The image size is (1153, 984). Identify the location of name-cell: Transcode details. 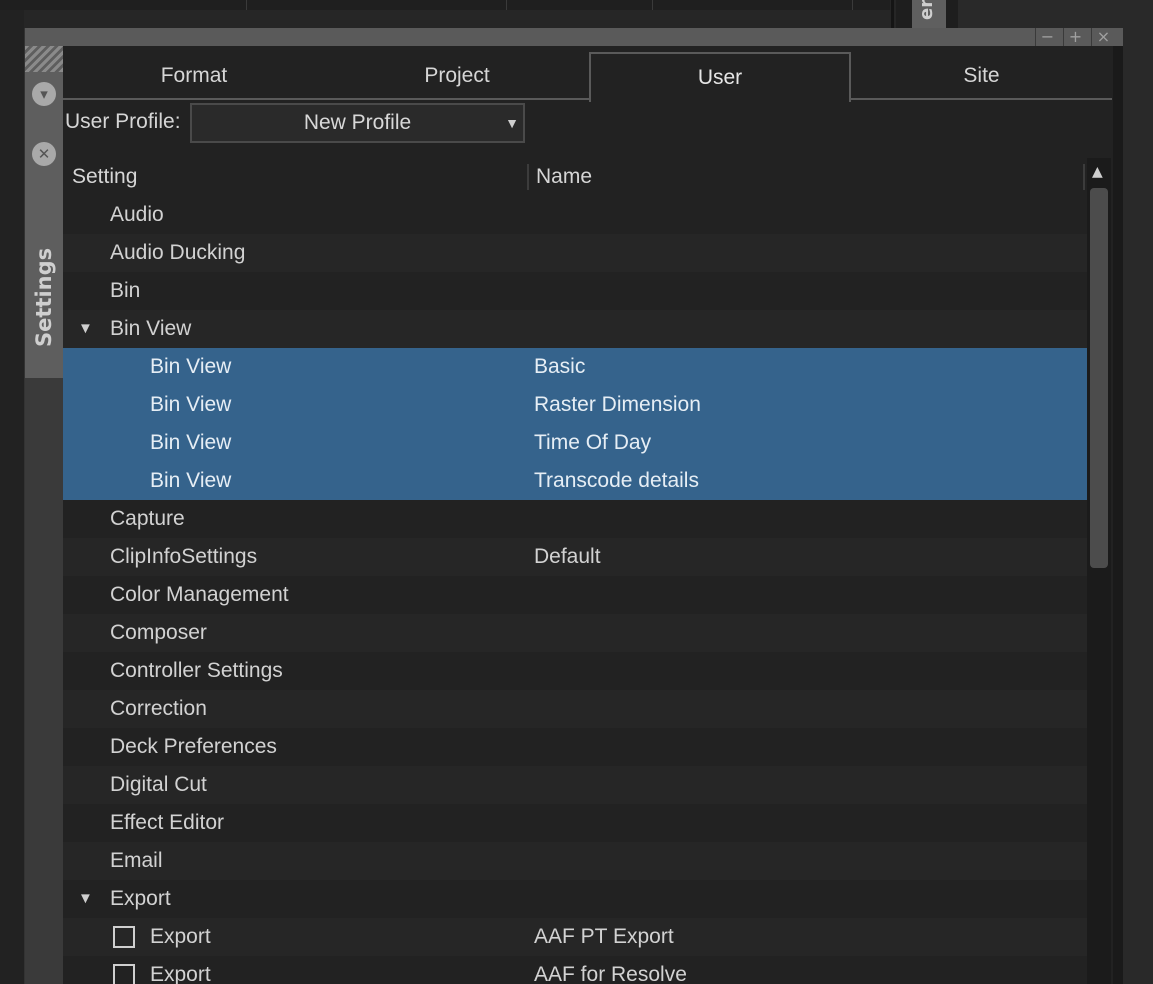
(616, 480).